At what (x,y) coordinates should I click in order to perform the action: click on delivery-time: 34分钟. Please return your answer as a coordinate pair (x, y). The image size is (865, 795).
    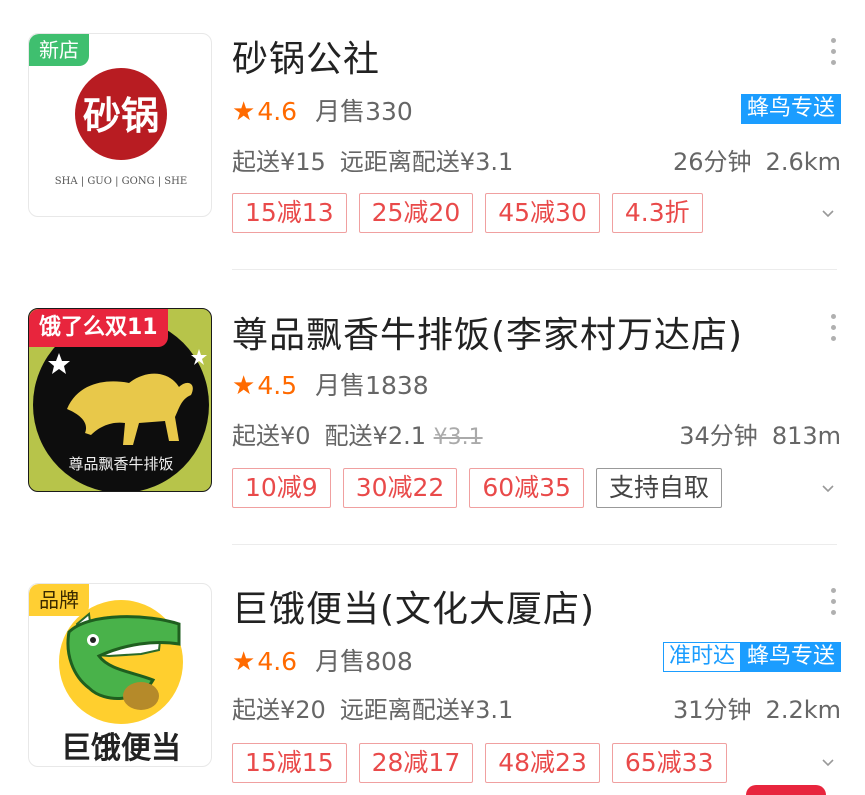
    Looking at the image, I should click on (718, 436).